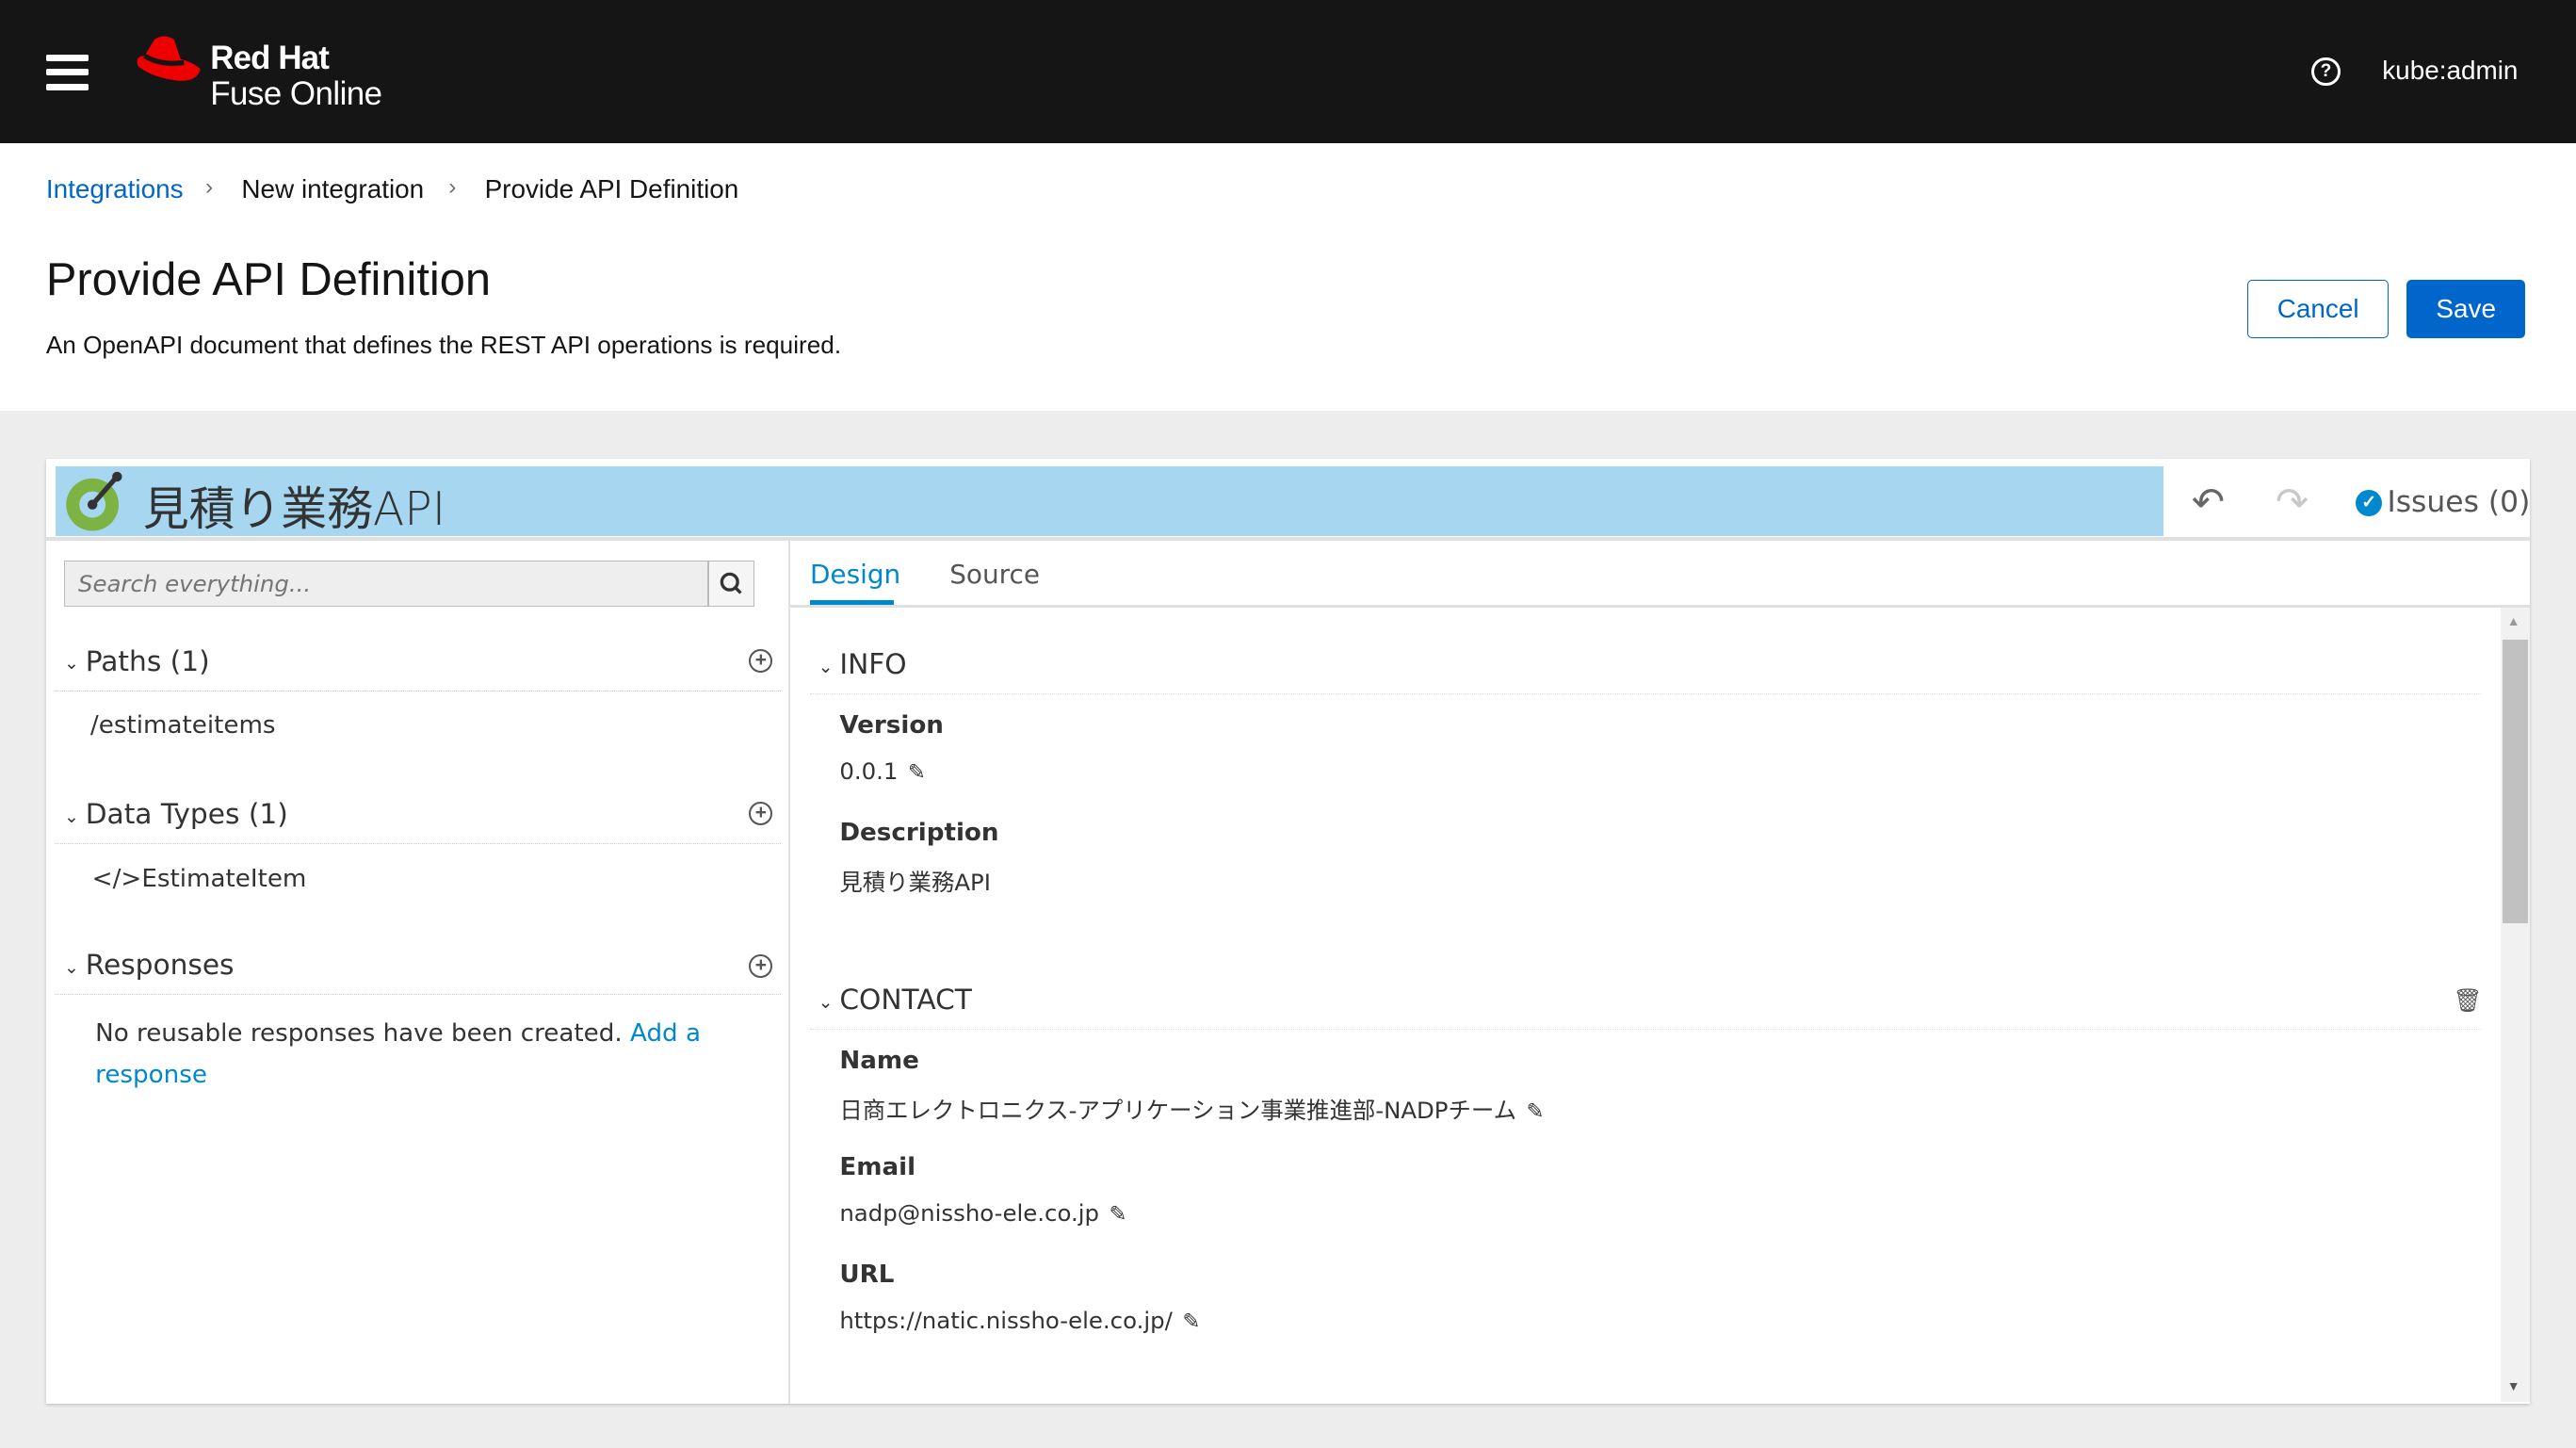 The image size is (2576, 1448). Describe the element at coordinates (294, 506) in the screenshot. I see `api-title: 見積り業務API` at that location.